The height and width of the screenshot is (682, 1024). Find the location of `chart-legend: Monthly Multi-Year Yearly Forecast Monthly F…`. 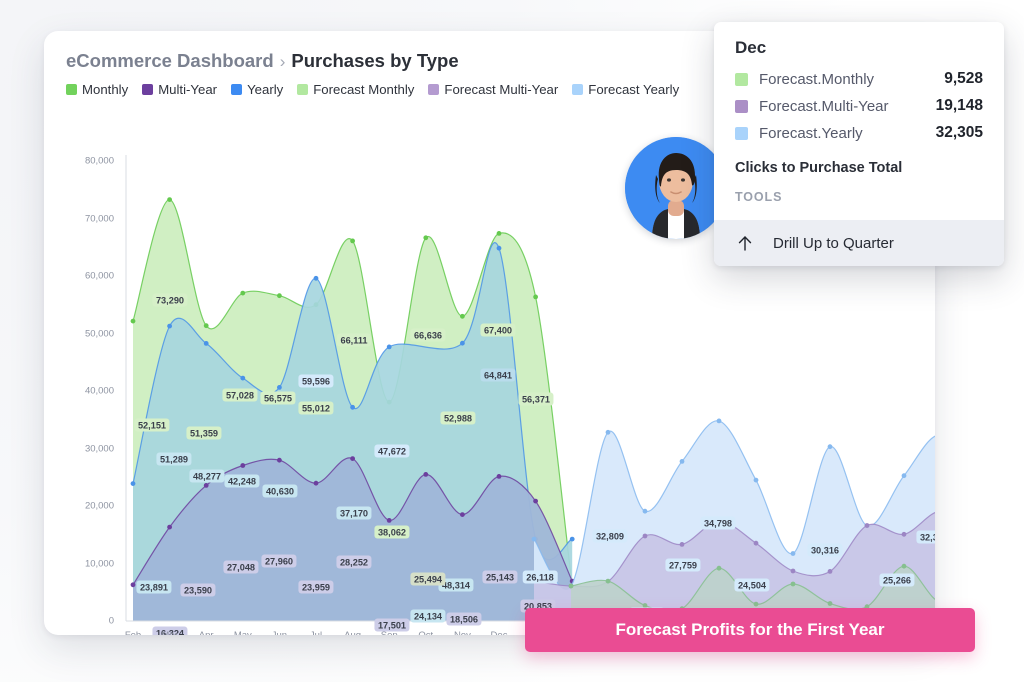

chart-legend: Monthly Multi-Year Yearly Forecast Monthly F… is located at coordinates (372, 89).